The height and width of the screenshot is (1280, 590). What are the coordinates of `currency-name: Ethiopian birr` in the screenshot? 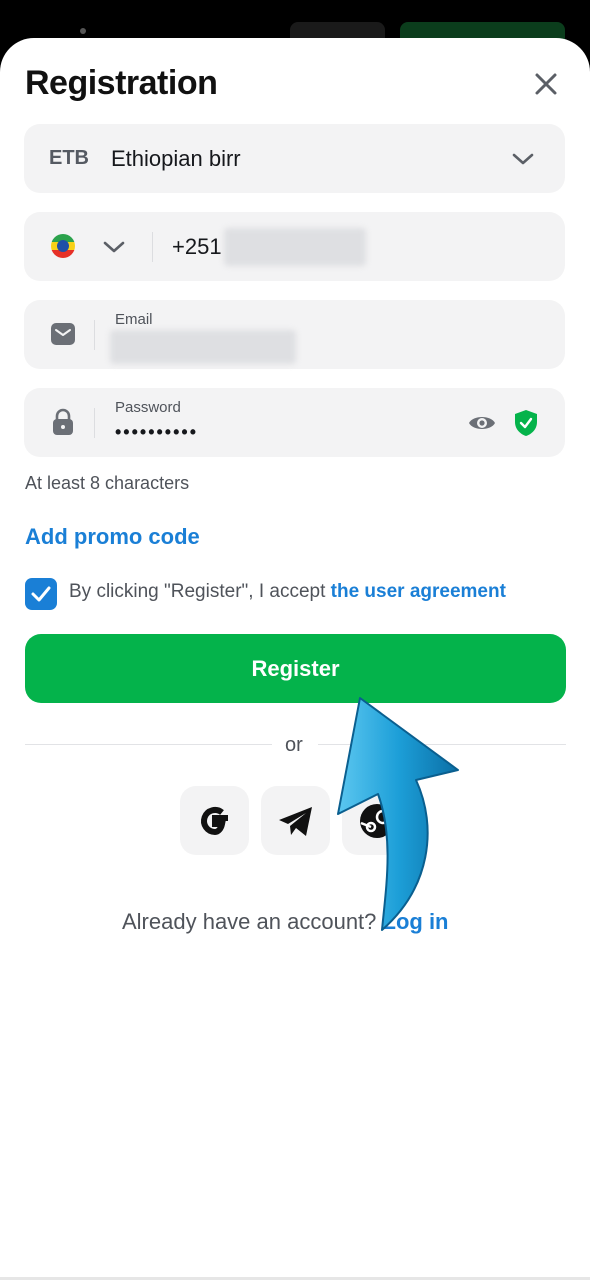 It's located at (176, 158).